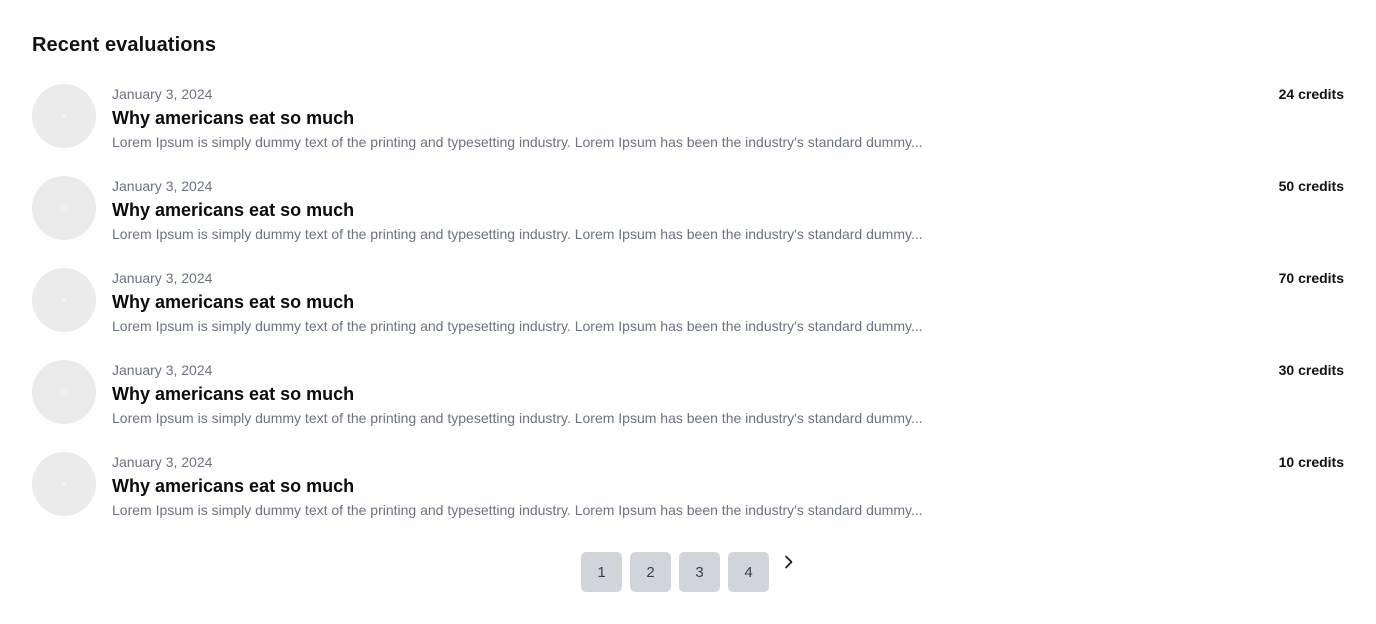 The image size is (1376, 624). I want to click on evaluation-credits: 70 credits, so click(1311, 278).